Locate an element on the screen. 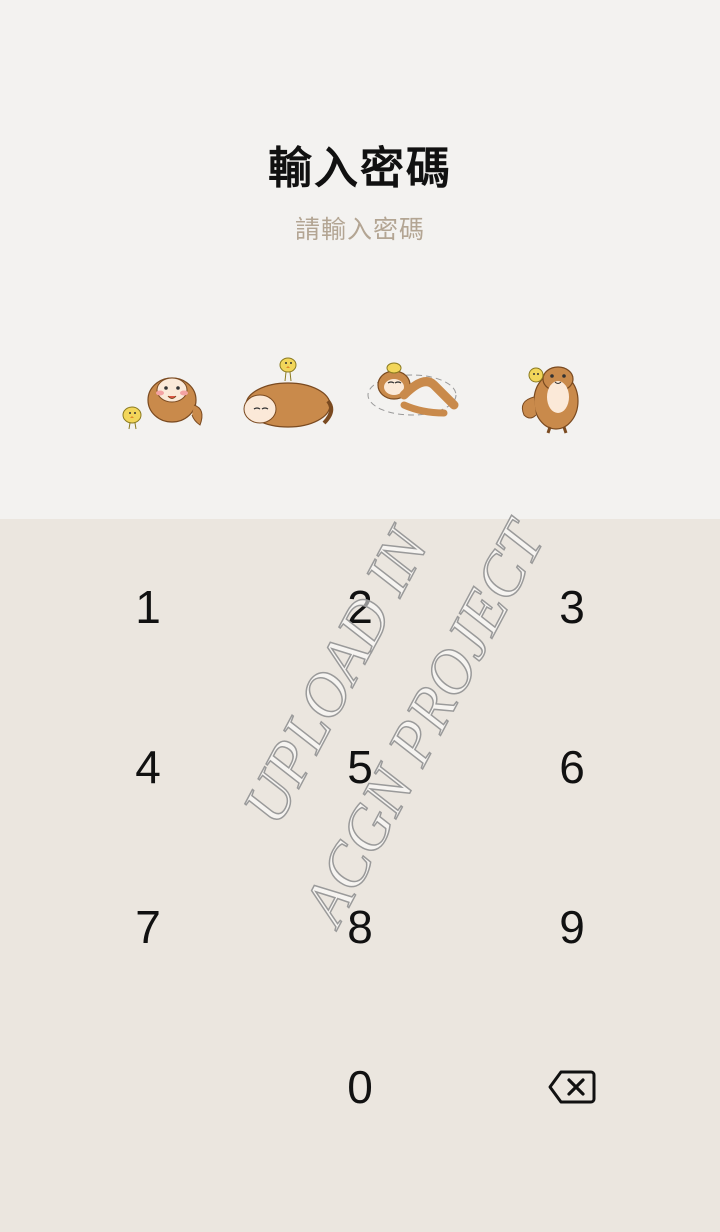 The width and height of the screenshot is (720, 1232). key-5: 5 is located at coordinates (360, 767).